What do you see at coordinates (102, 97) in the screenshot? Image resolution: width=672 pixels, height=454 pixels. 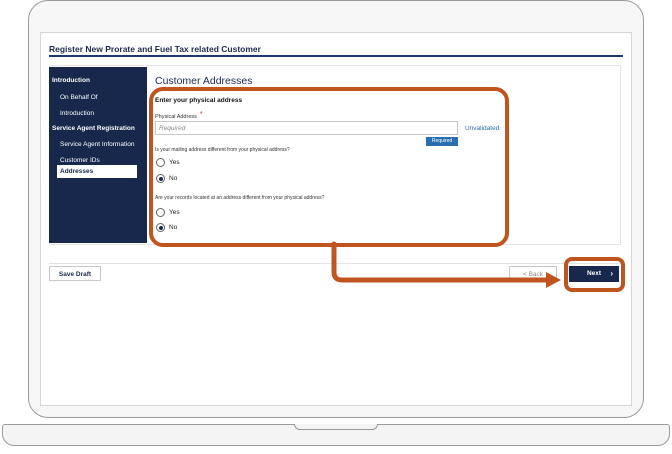 I see `sidebar-item-on-behalf-of: On Behalf Of` at bounding box center [102, 97].